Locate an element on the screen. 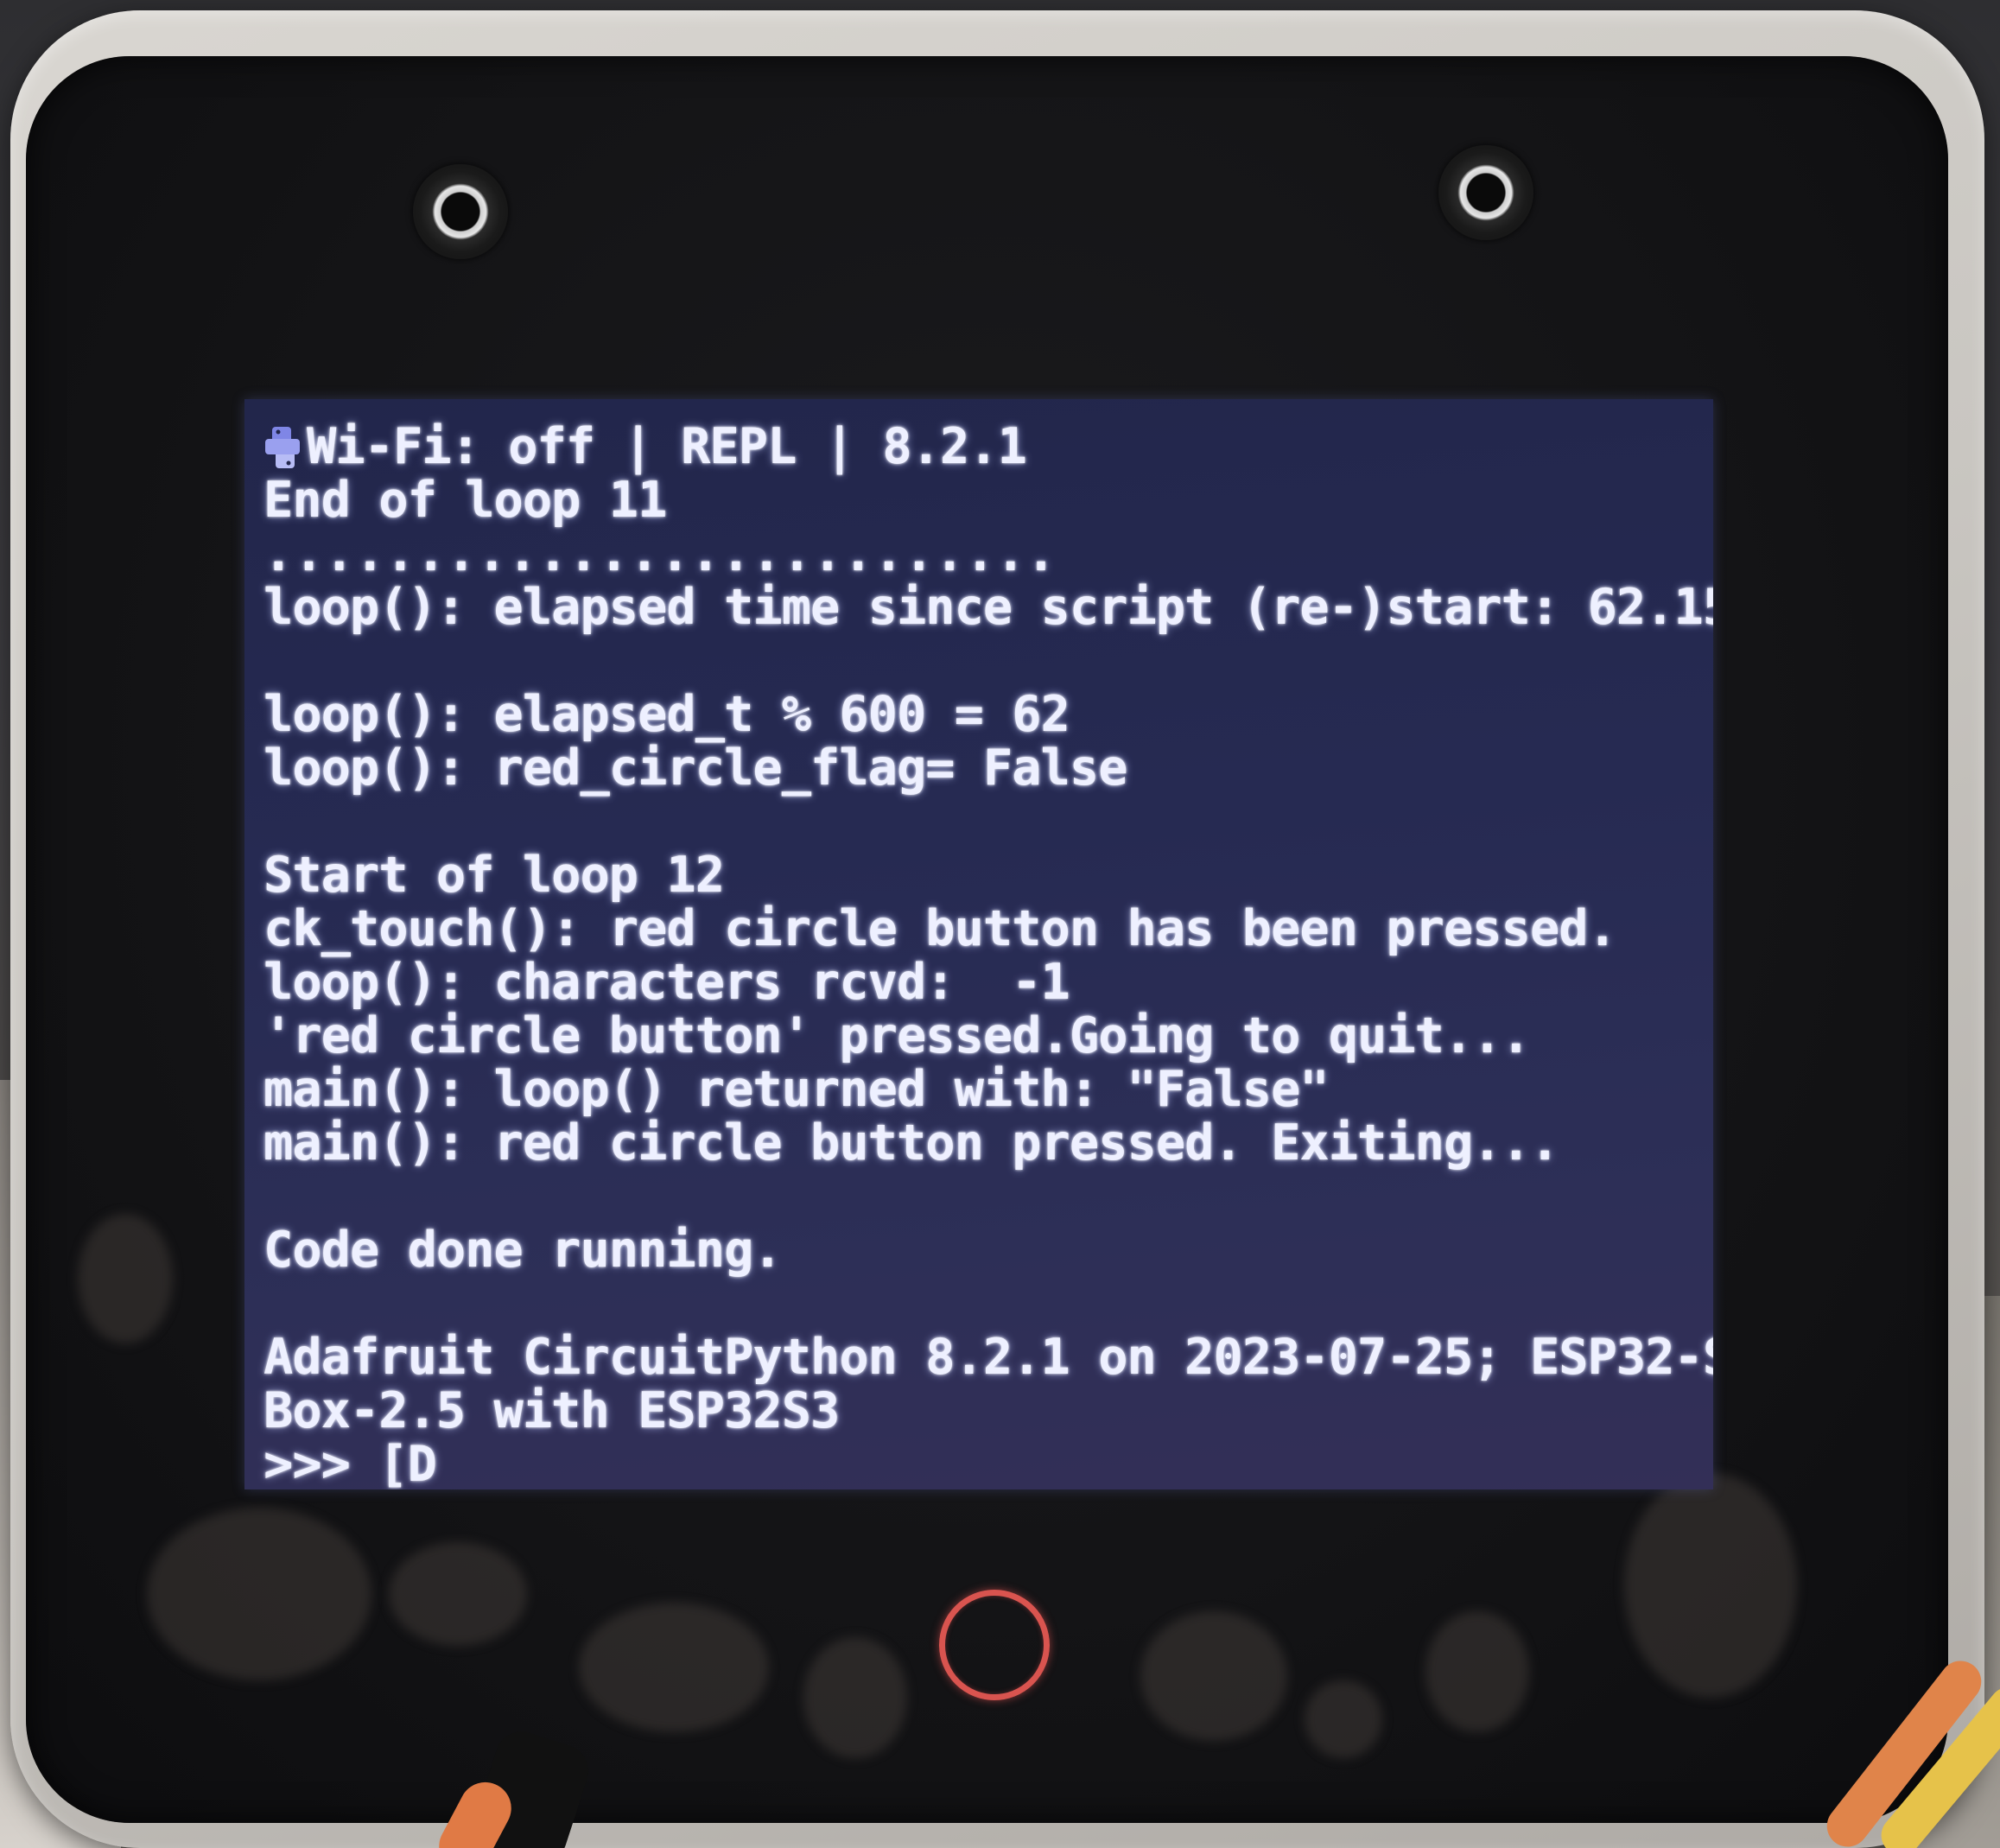  terminal-line: loop(): characters rcvd: -1 is located at coordinates (666, 982).